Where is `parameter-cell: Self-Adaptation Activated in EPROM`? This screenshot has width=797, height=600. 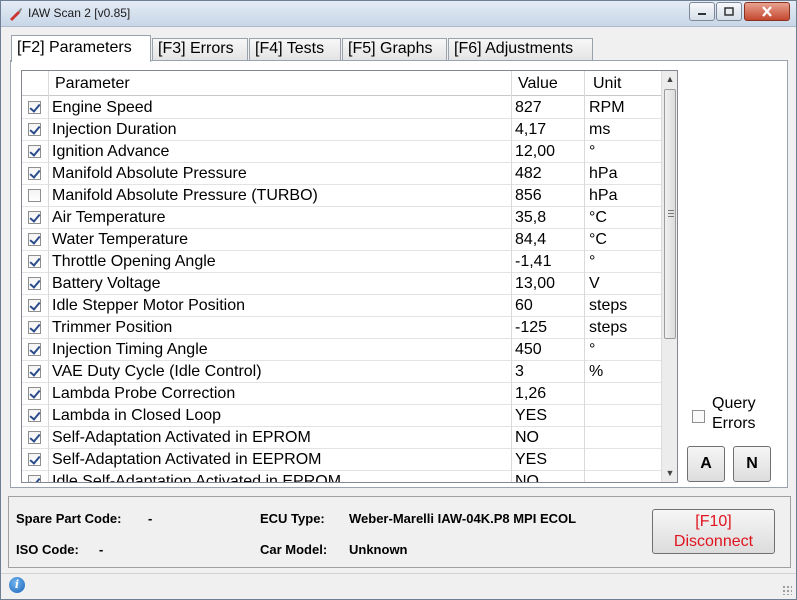 parameter-cell: Self-Adaptation Activated in EPROM is located at coordinates (181, 437).